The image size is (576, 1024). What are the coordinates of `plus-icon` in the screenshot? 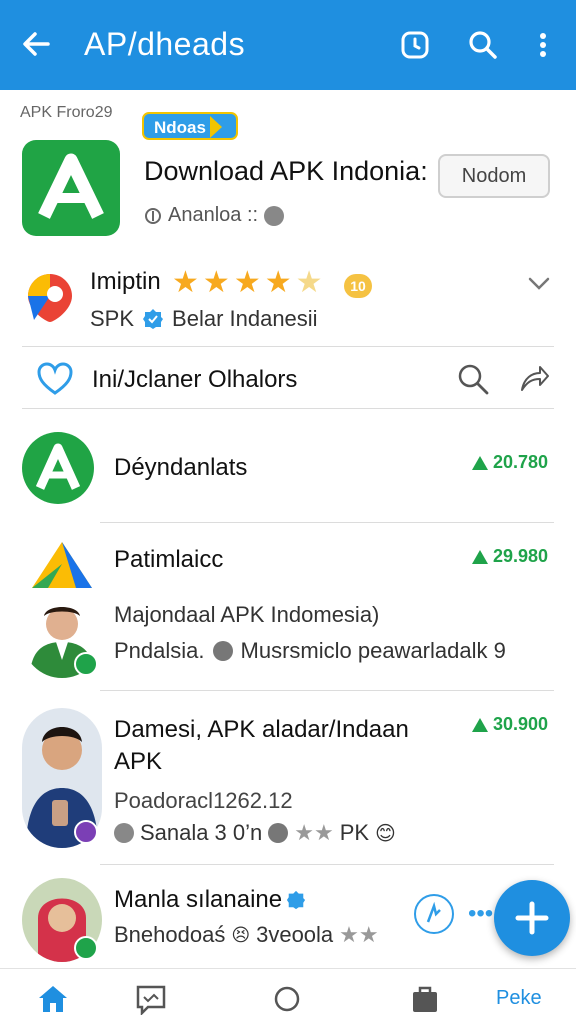 It's located at (532, 918).